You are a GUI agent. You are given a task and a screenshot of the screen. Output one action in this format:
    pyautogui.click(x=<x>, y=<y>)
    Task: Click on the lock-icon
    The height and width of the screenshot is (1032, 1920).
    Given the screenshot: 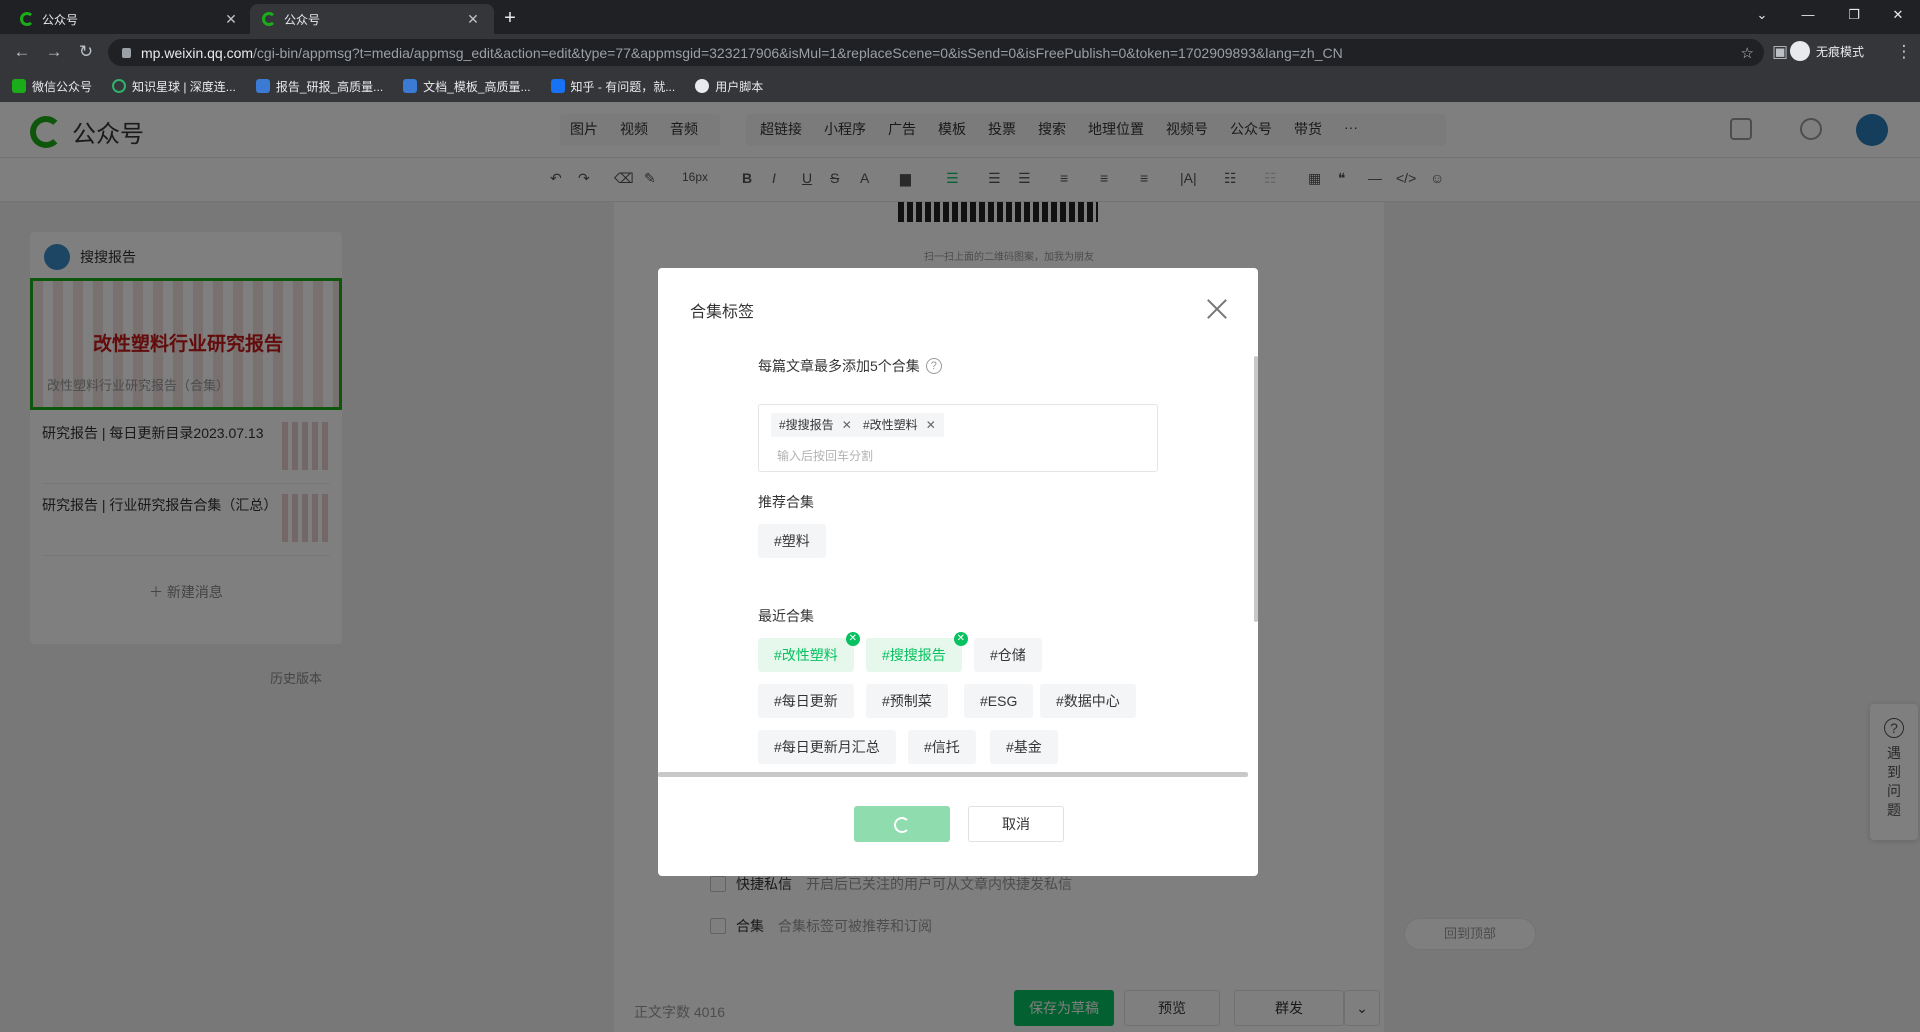 What is the action you would take?
    pyautogui.click(x=126, y=52)
    